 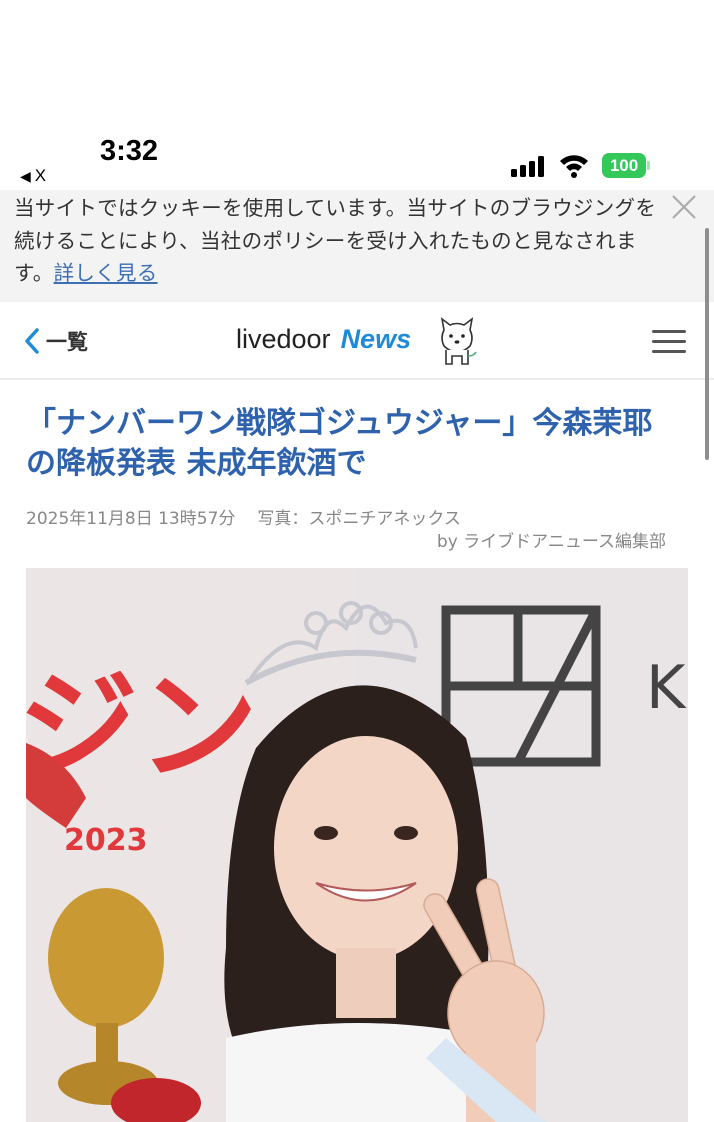 What do you see at coordinates (33, 176) in the screenshot?
I see `back-to-app-link: ◀ X` at bounding box center [33, 176].